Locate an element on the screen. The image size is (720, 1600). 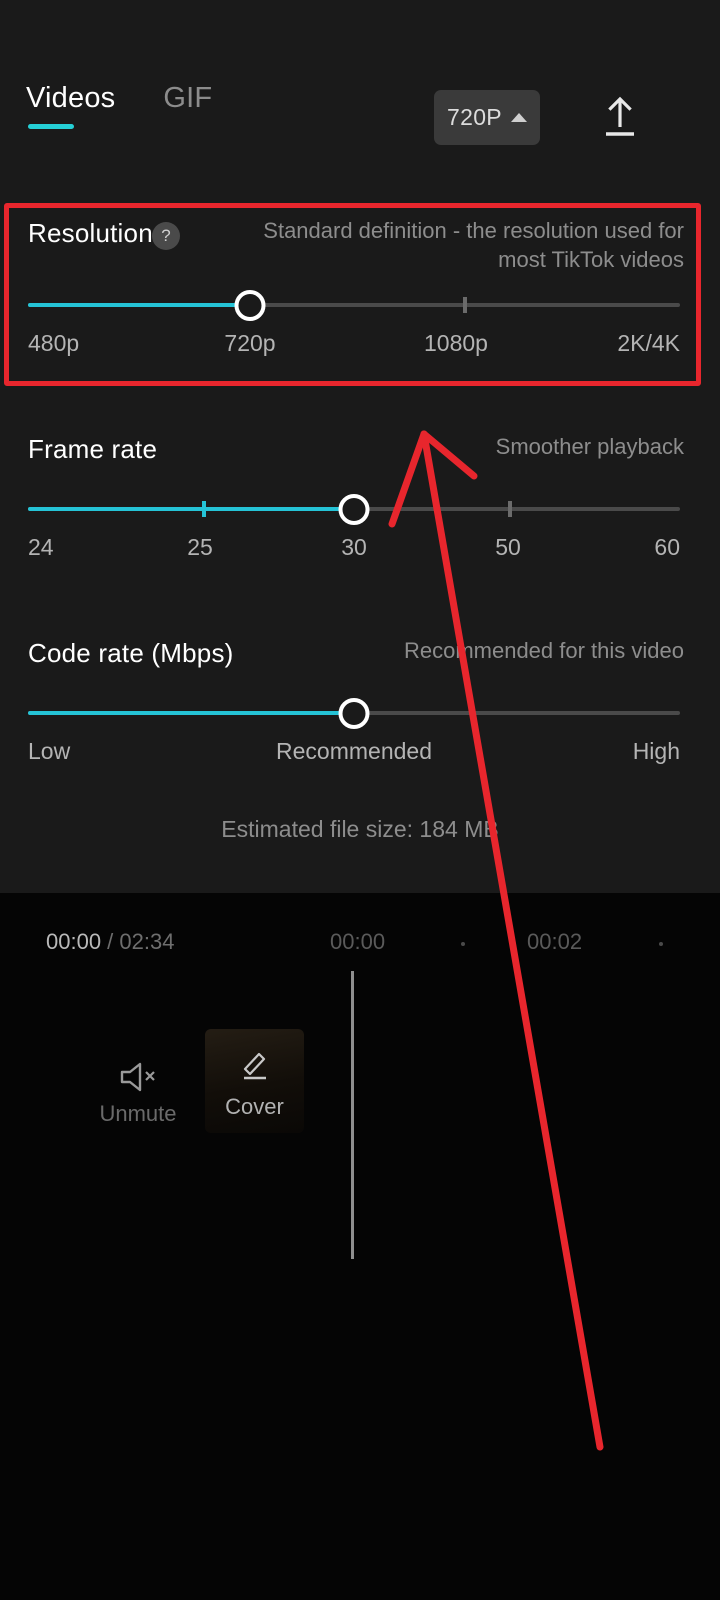
panel-header: Videos GIF 720P is located at coordinates (360, 118).